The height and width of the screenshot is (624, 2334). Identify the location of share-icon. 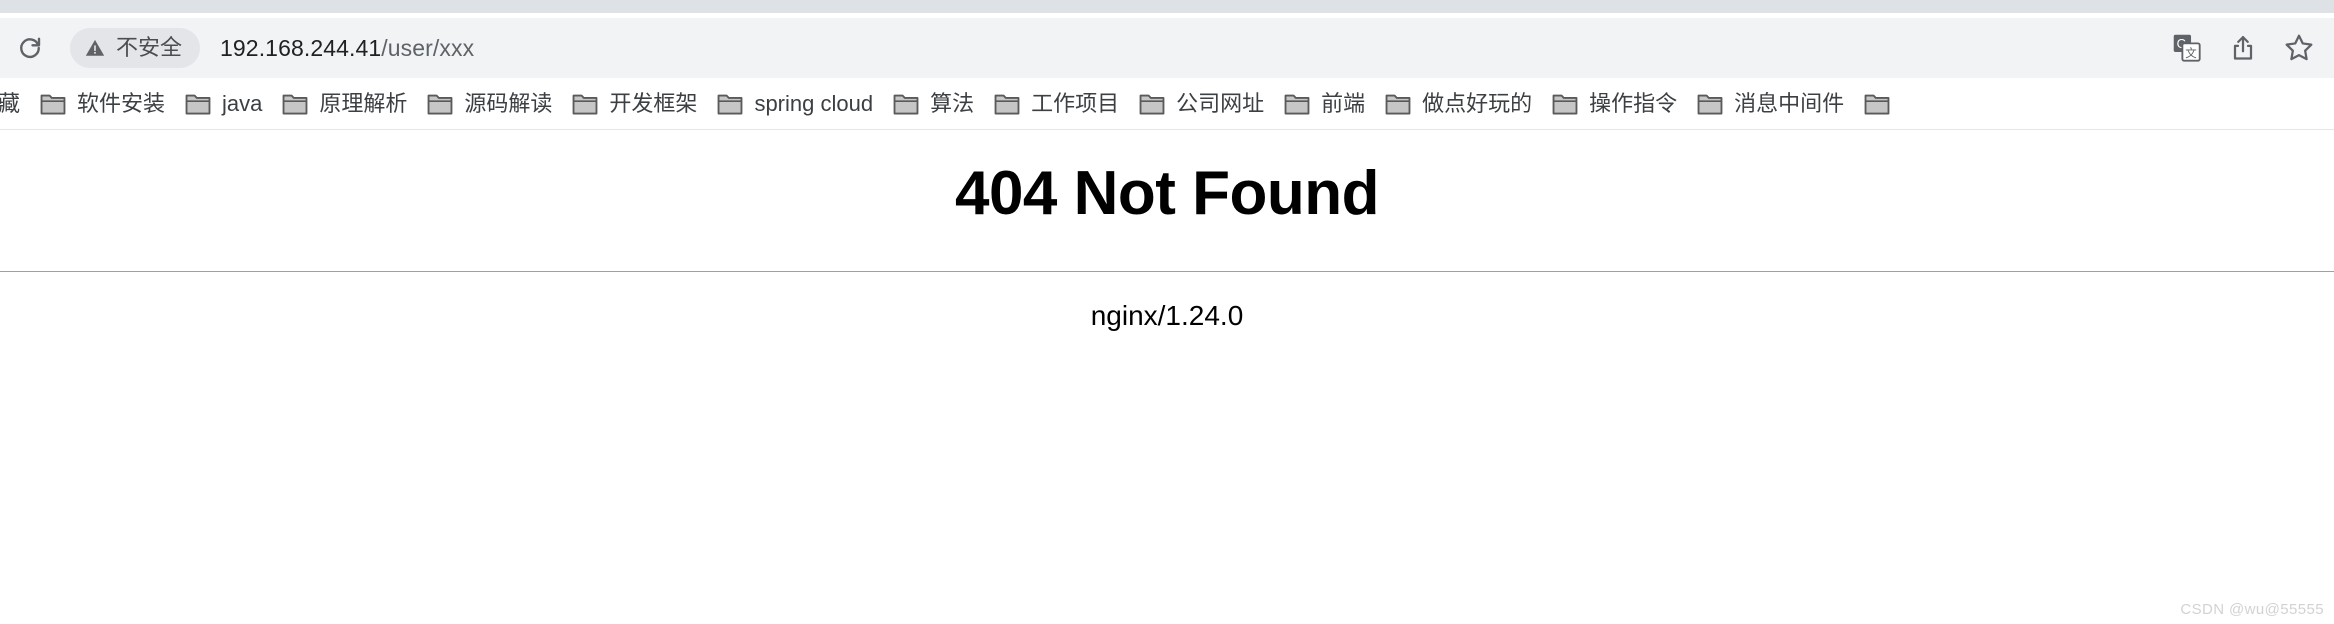
(2243, 48).